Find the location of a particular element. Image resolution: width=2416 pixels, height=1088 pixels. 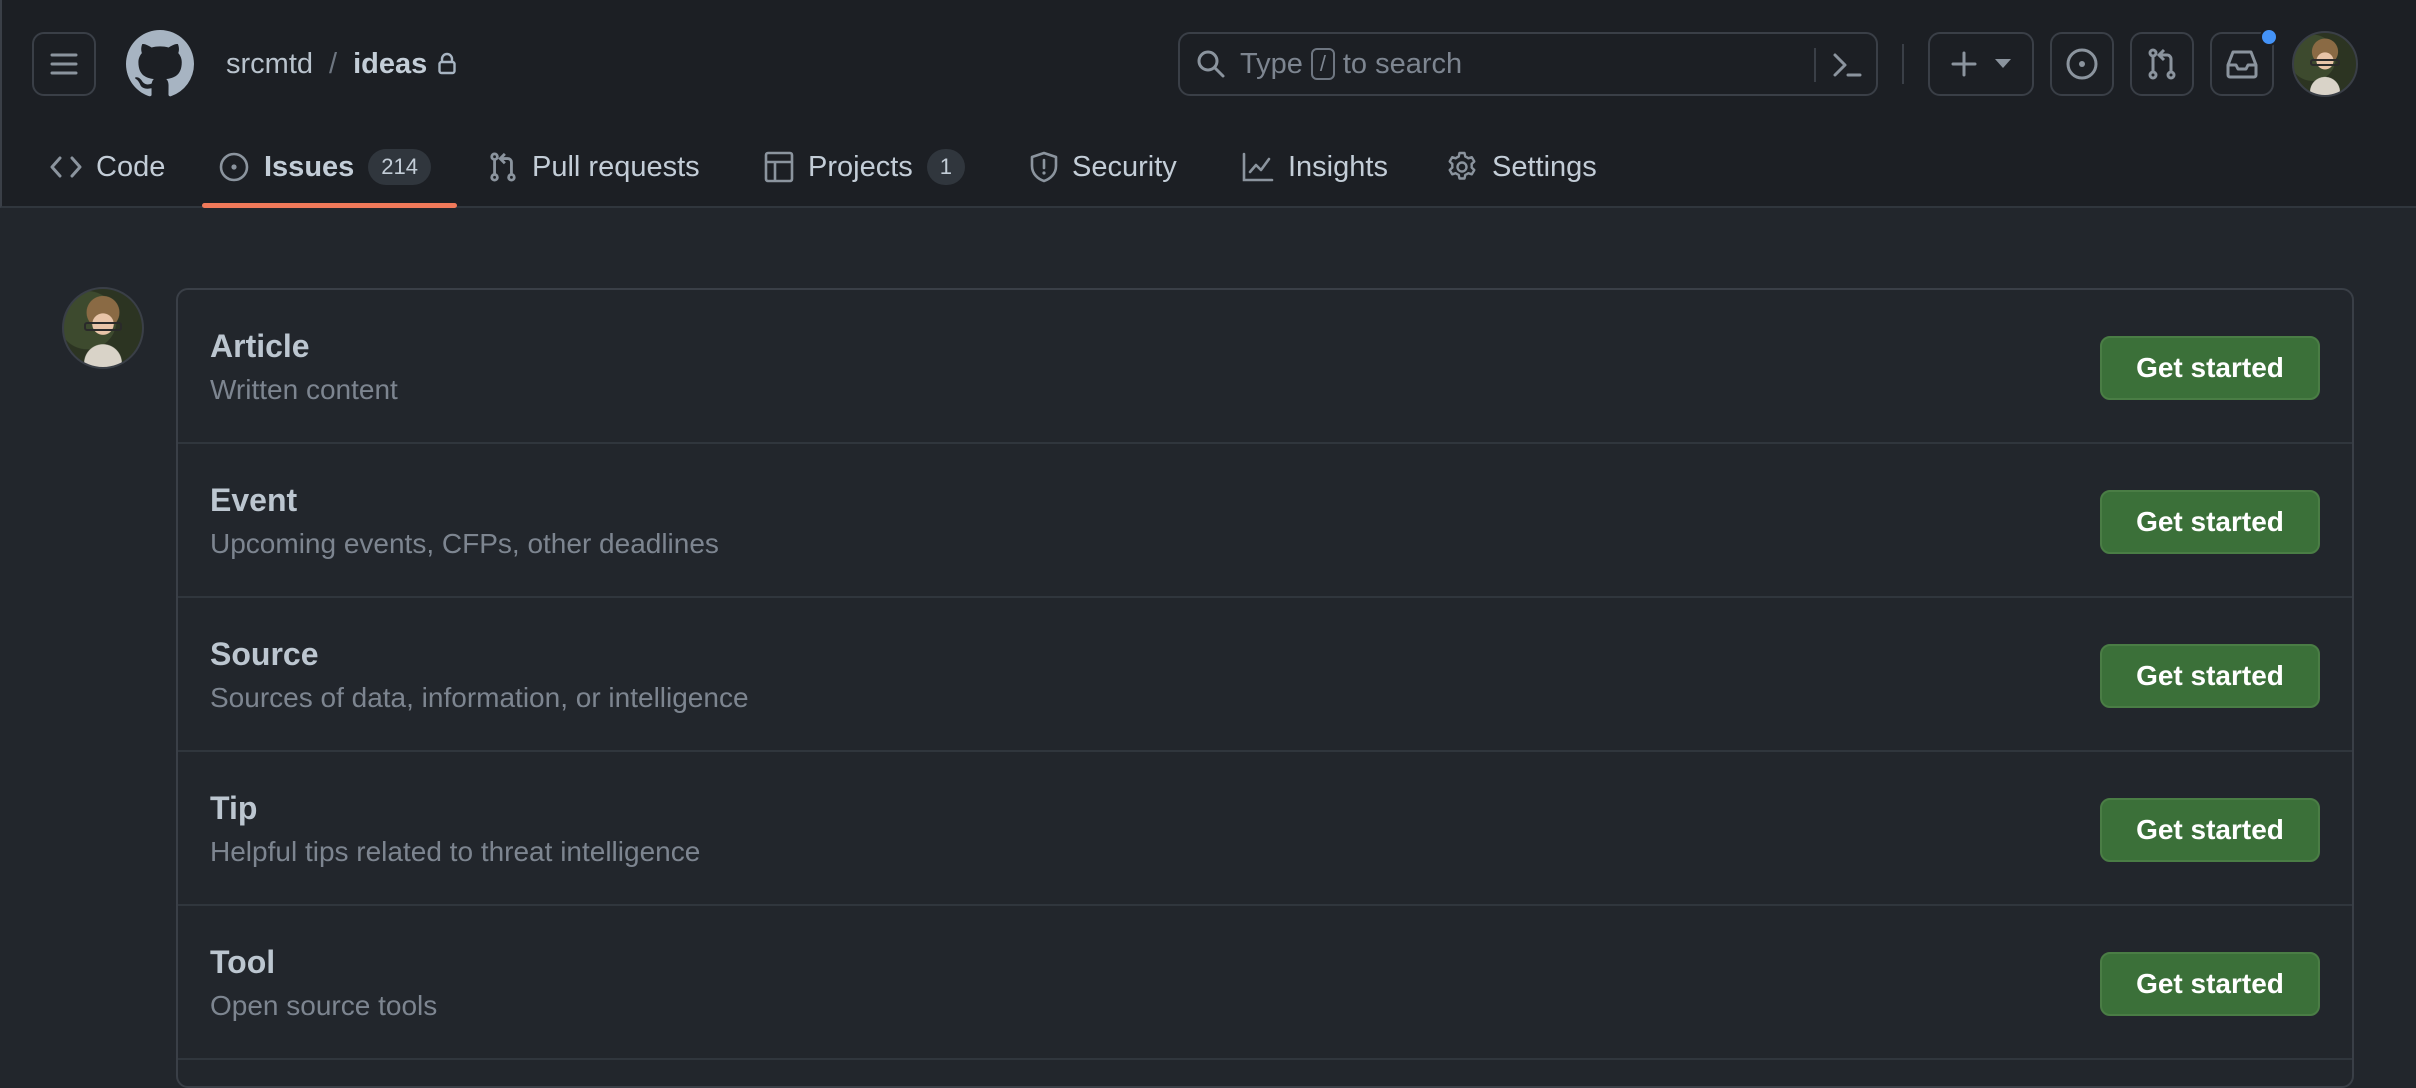

breadcrumb: srcmtd / ideas is located at coordinates (341, 64).